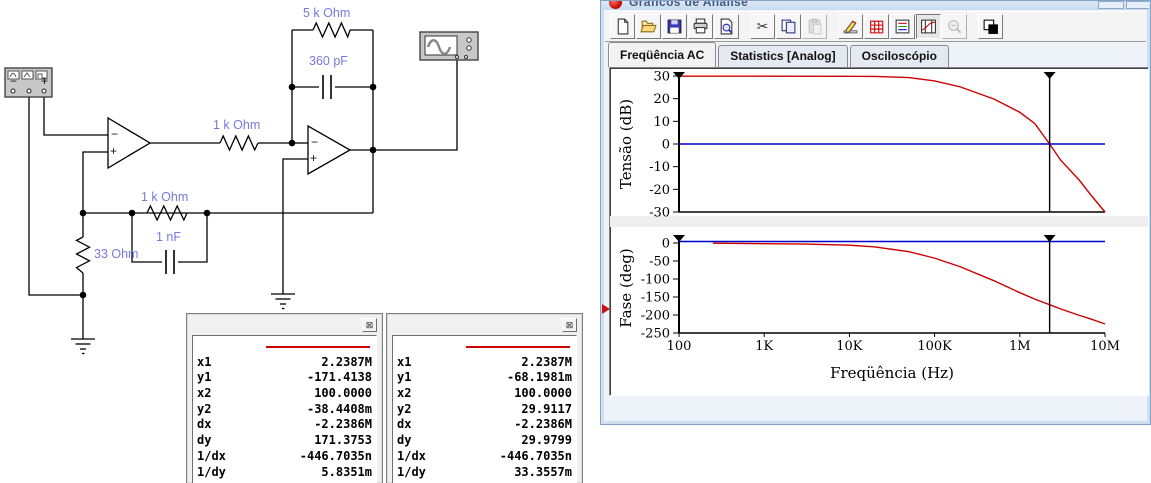 Image resolution: width=1151 pixels, height=483 pixels. What do you see at coordinates (411, 455) in the screenshot?
I see `cursor-row-label: 1/dx` at bounding box center [411, 455].